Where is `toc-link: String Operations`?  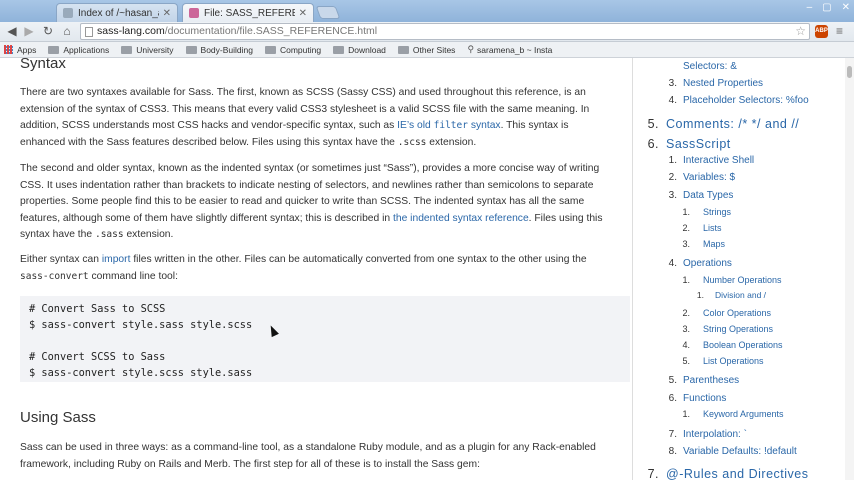 toc-link: String Operations is located at coordinates (738, 329).